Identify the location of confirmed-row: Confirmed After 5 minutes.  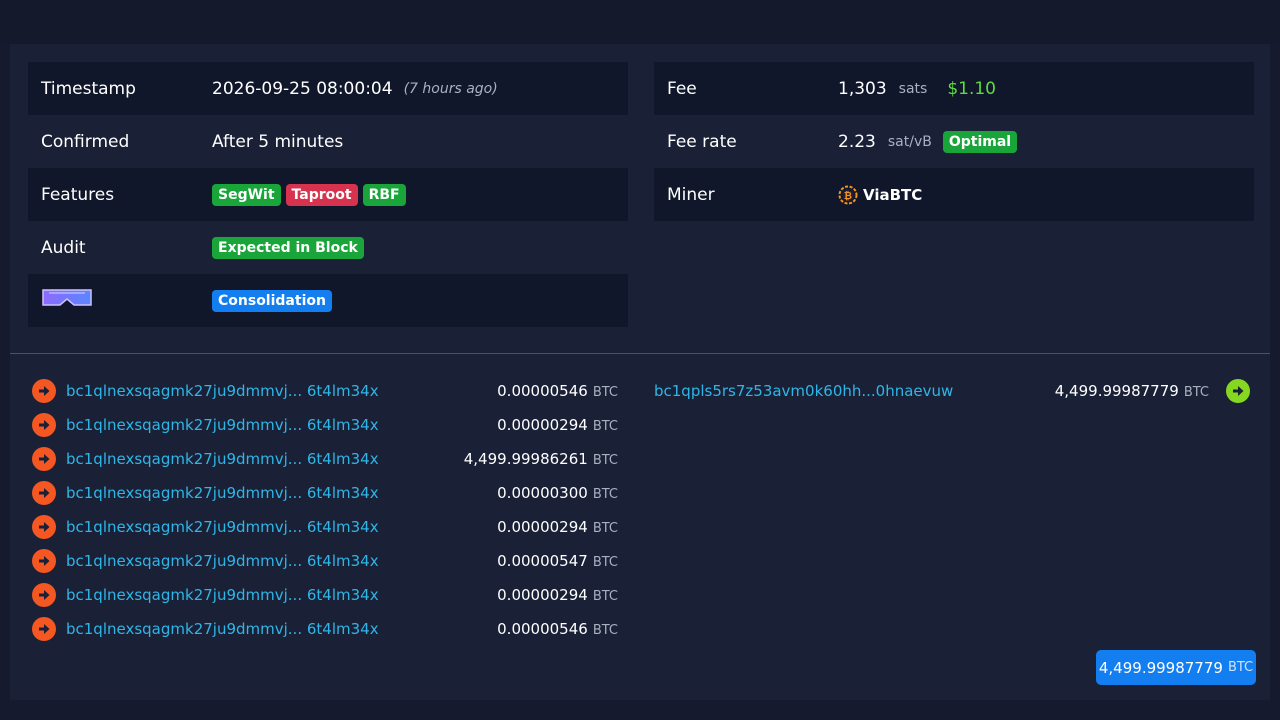
(328, 141).